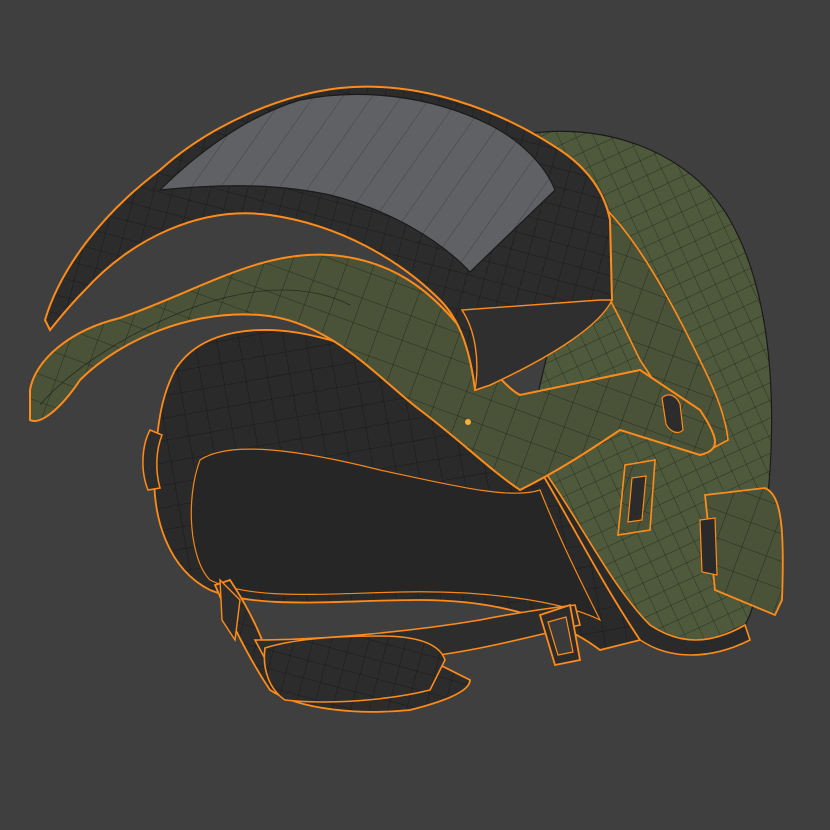 Image resolution: width=830 pixels, height=830 pixels. Describe the element at coordinates (468, 422) in the screenshot. I see `vertex-origin-dot` at that location.